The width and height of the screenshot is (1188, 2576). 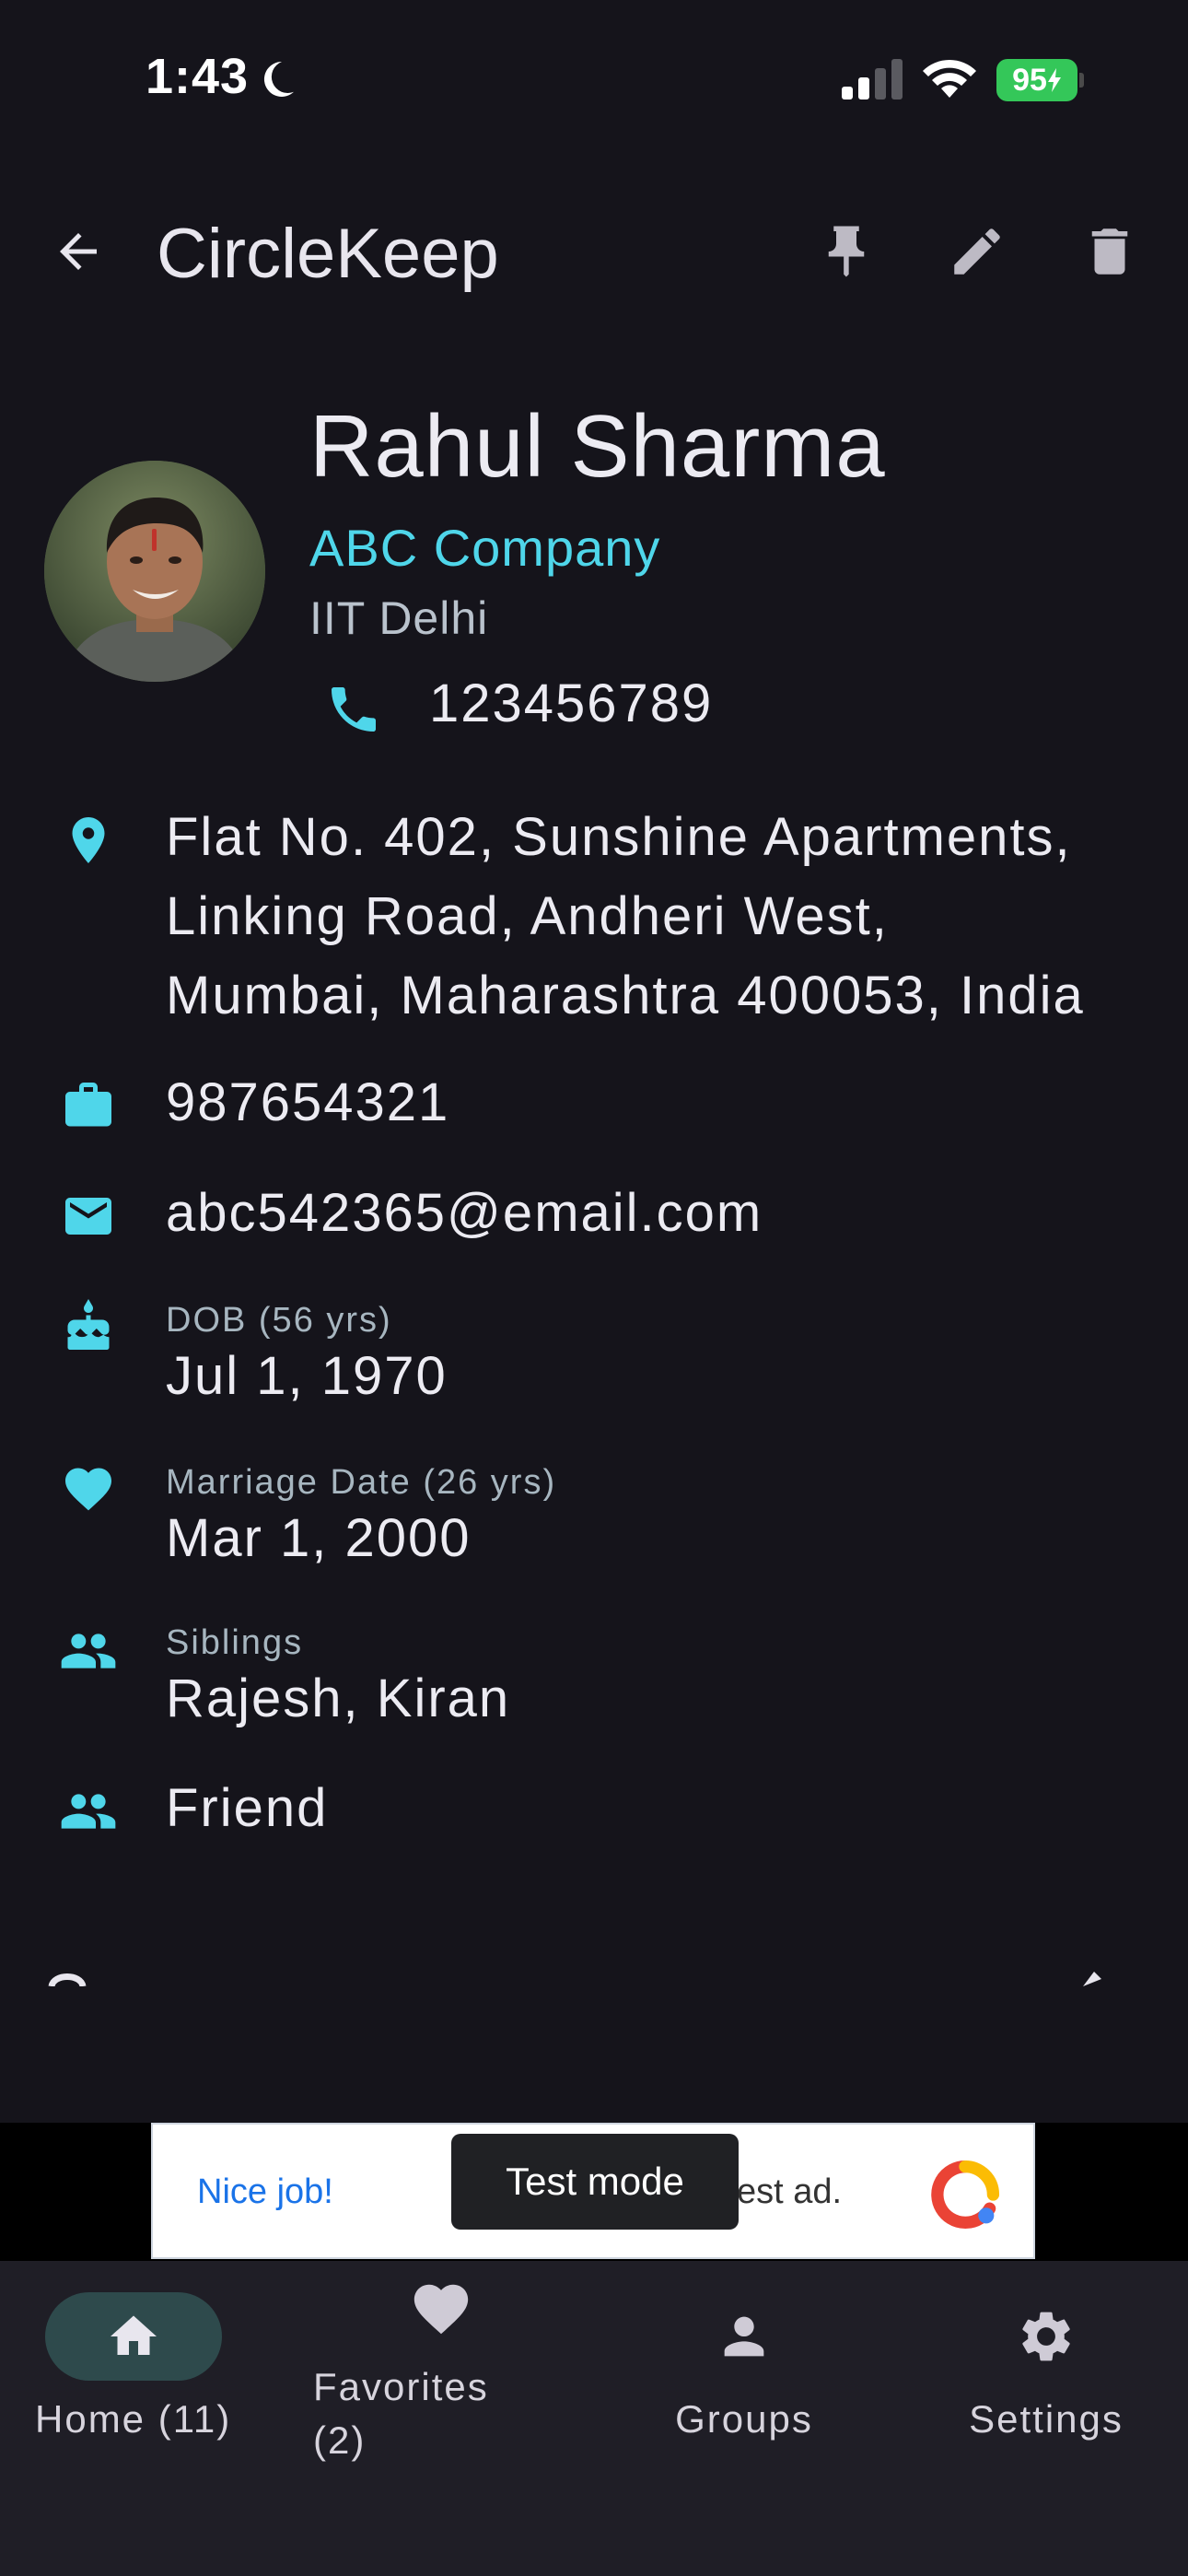 I want to click on contact-name: Rahul Sharma, so click(x=597, y=446).